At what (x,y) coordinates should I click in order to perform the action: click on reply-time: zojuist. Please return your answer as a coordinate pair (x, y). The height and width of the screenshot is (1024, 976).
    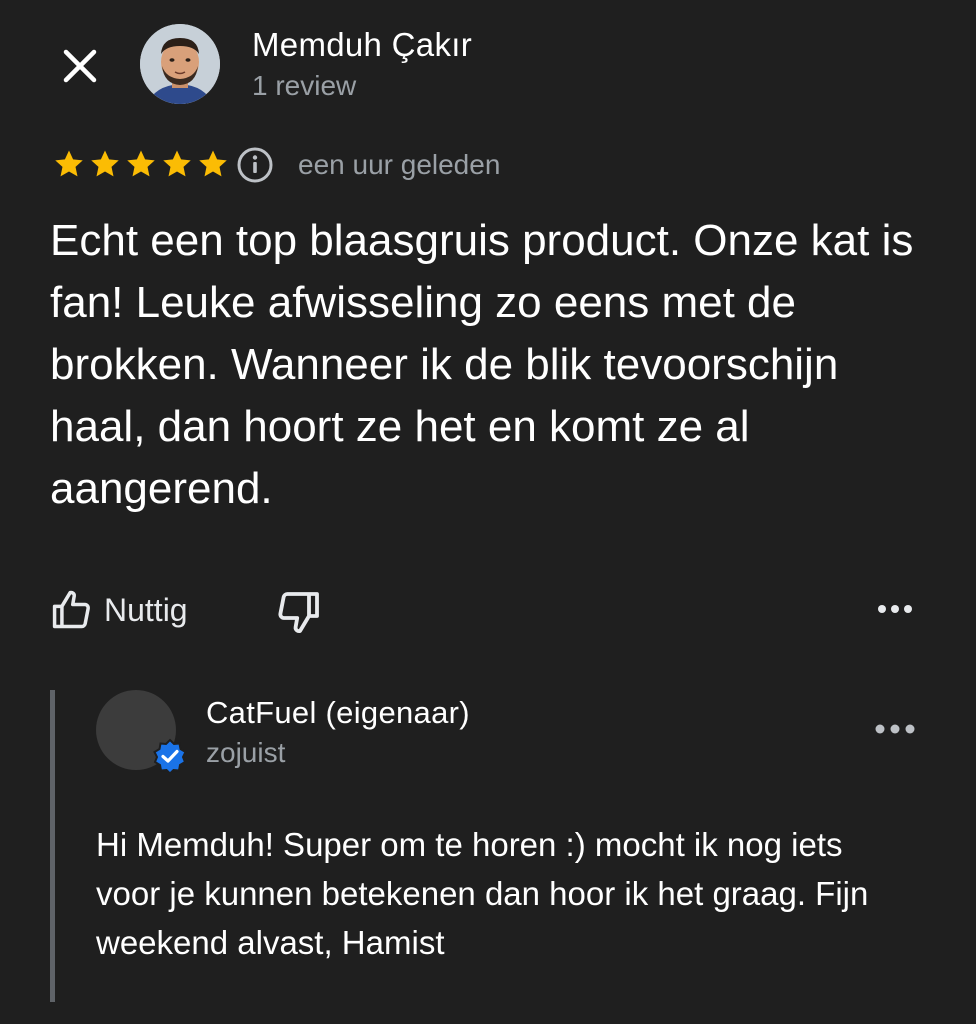
    Looking at the image, I should click on (246, 752).